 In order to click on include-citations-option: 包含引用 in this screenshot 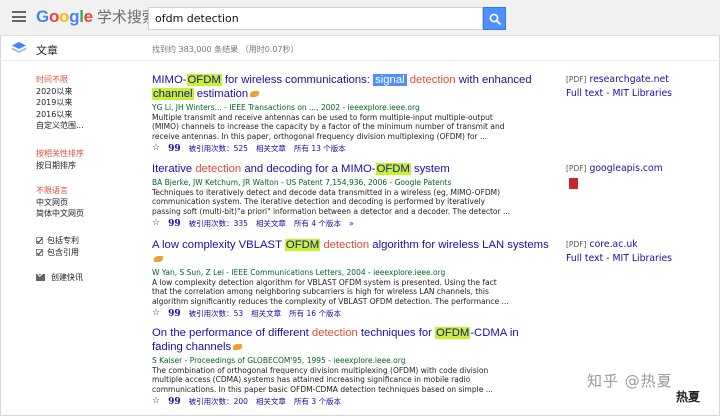, I will do `click(57, 253)`.